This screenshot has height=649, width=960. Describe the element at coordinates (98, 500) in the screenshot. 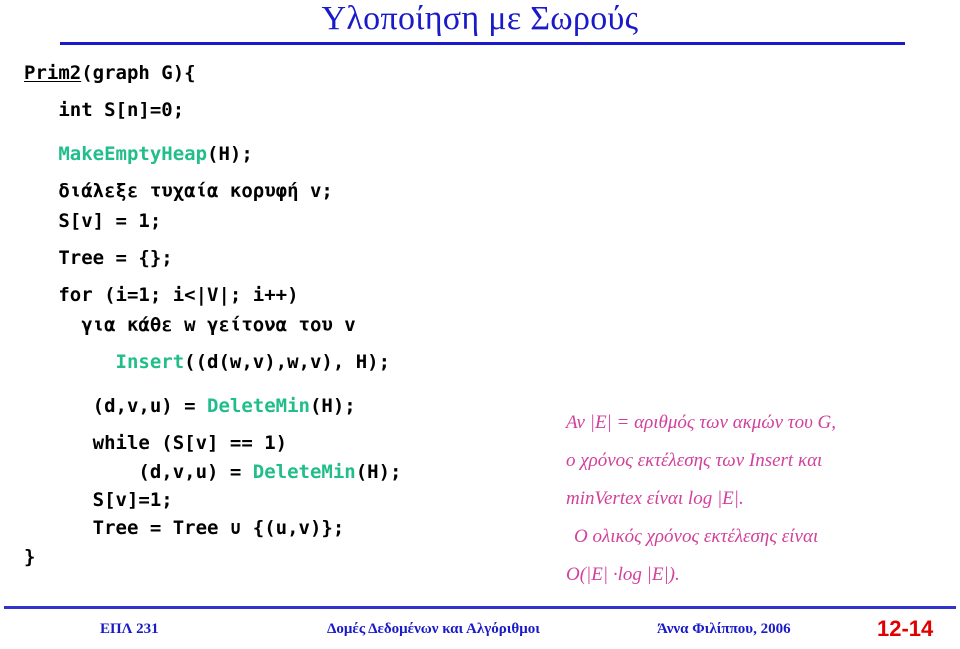

I see `code-text: S[v]=1;` at that location.